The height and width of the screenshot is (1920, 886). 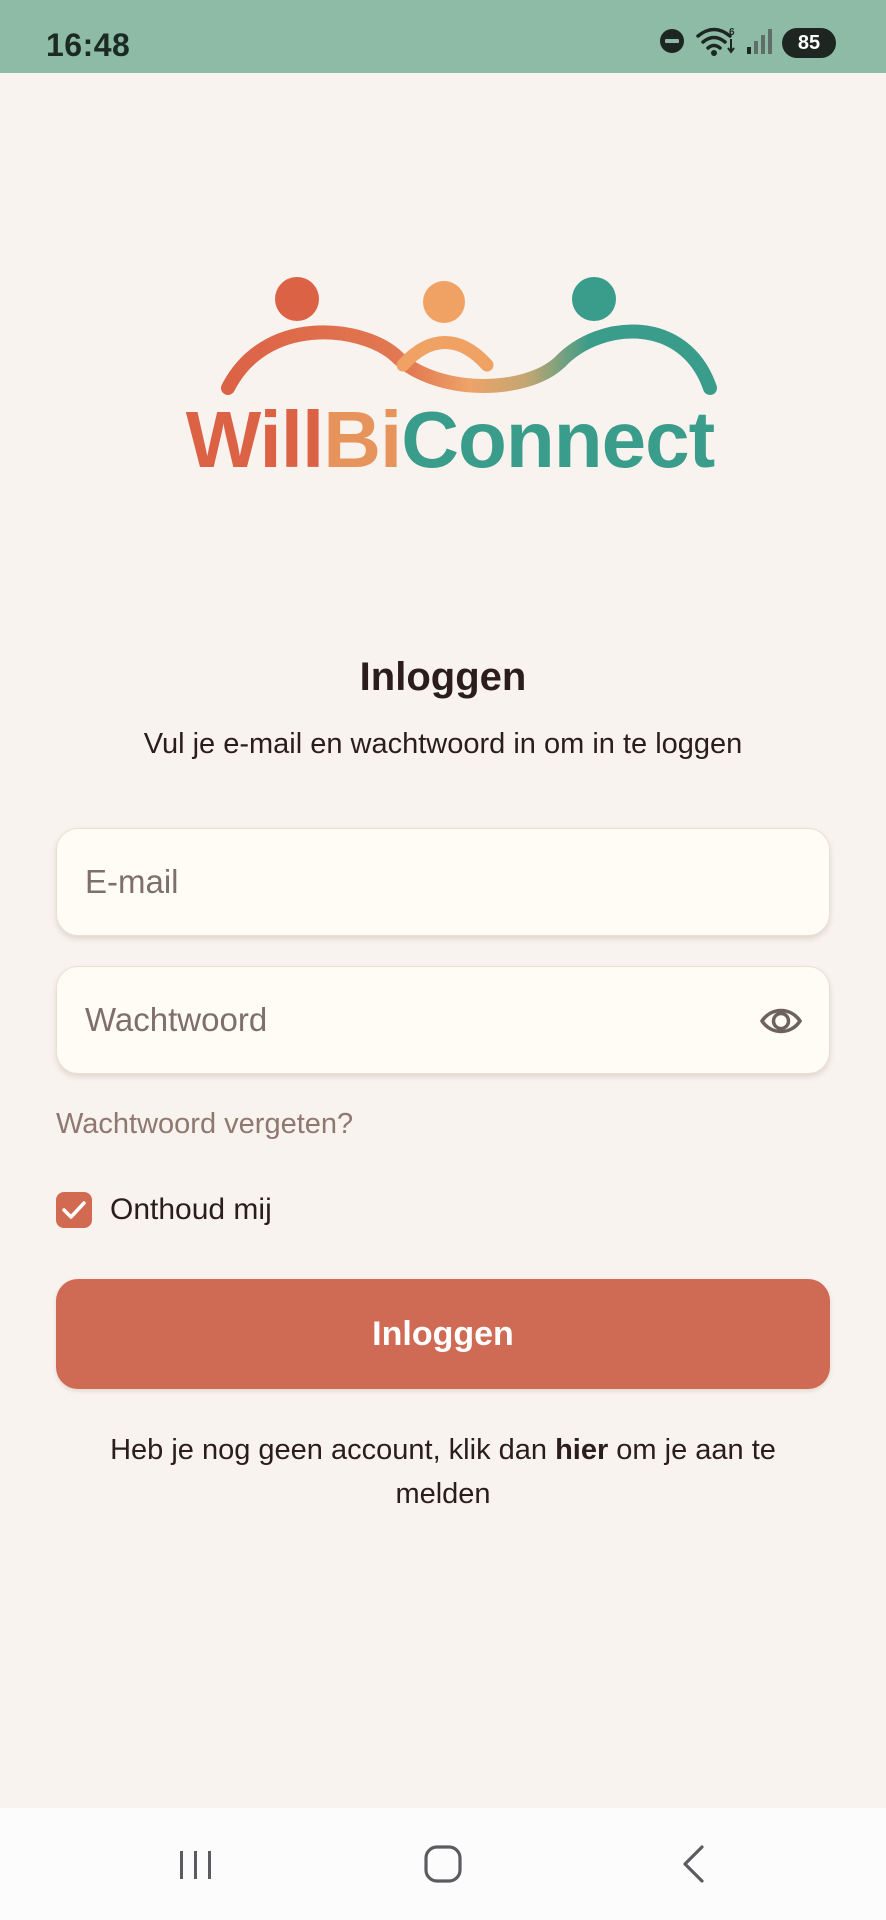 I want to click on email-field, so click(x=443, y=882).